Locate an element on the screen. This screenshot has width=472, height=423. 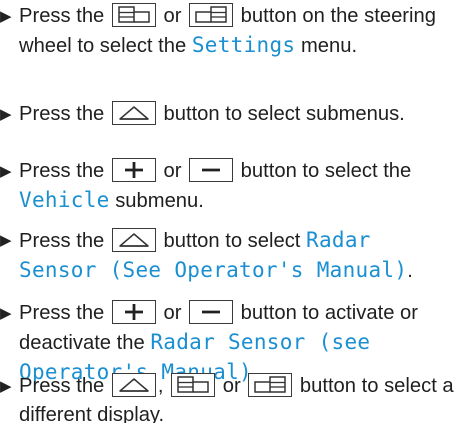
step-text-segment: button to select submenus. is located at coordinates (281, 114).